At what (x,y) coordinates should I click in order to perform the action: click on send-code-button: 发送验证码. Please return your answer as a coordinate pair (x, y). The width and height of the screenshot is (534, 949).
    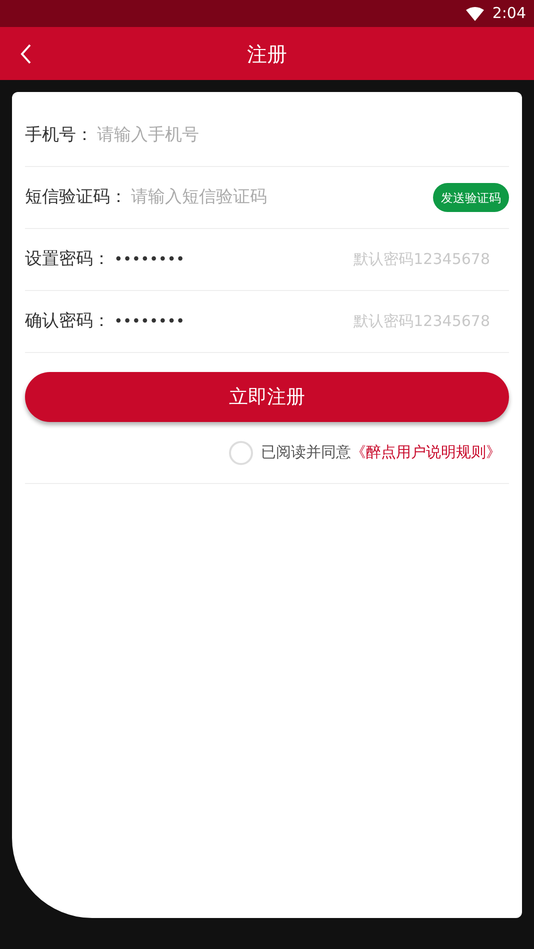
    Looking at the image, I should click on (471, 197).